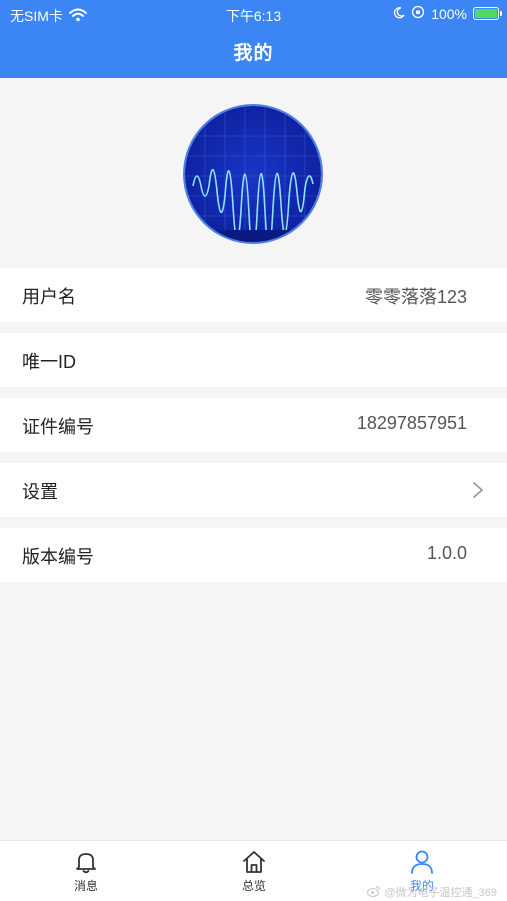 Image resolution: width=507 pixels, height=901 pixels. I want to click on avatar, so click(253, 174).